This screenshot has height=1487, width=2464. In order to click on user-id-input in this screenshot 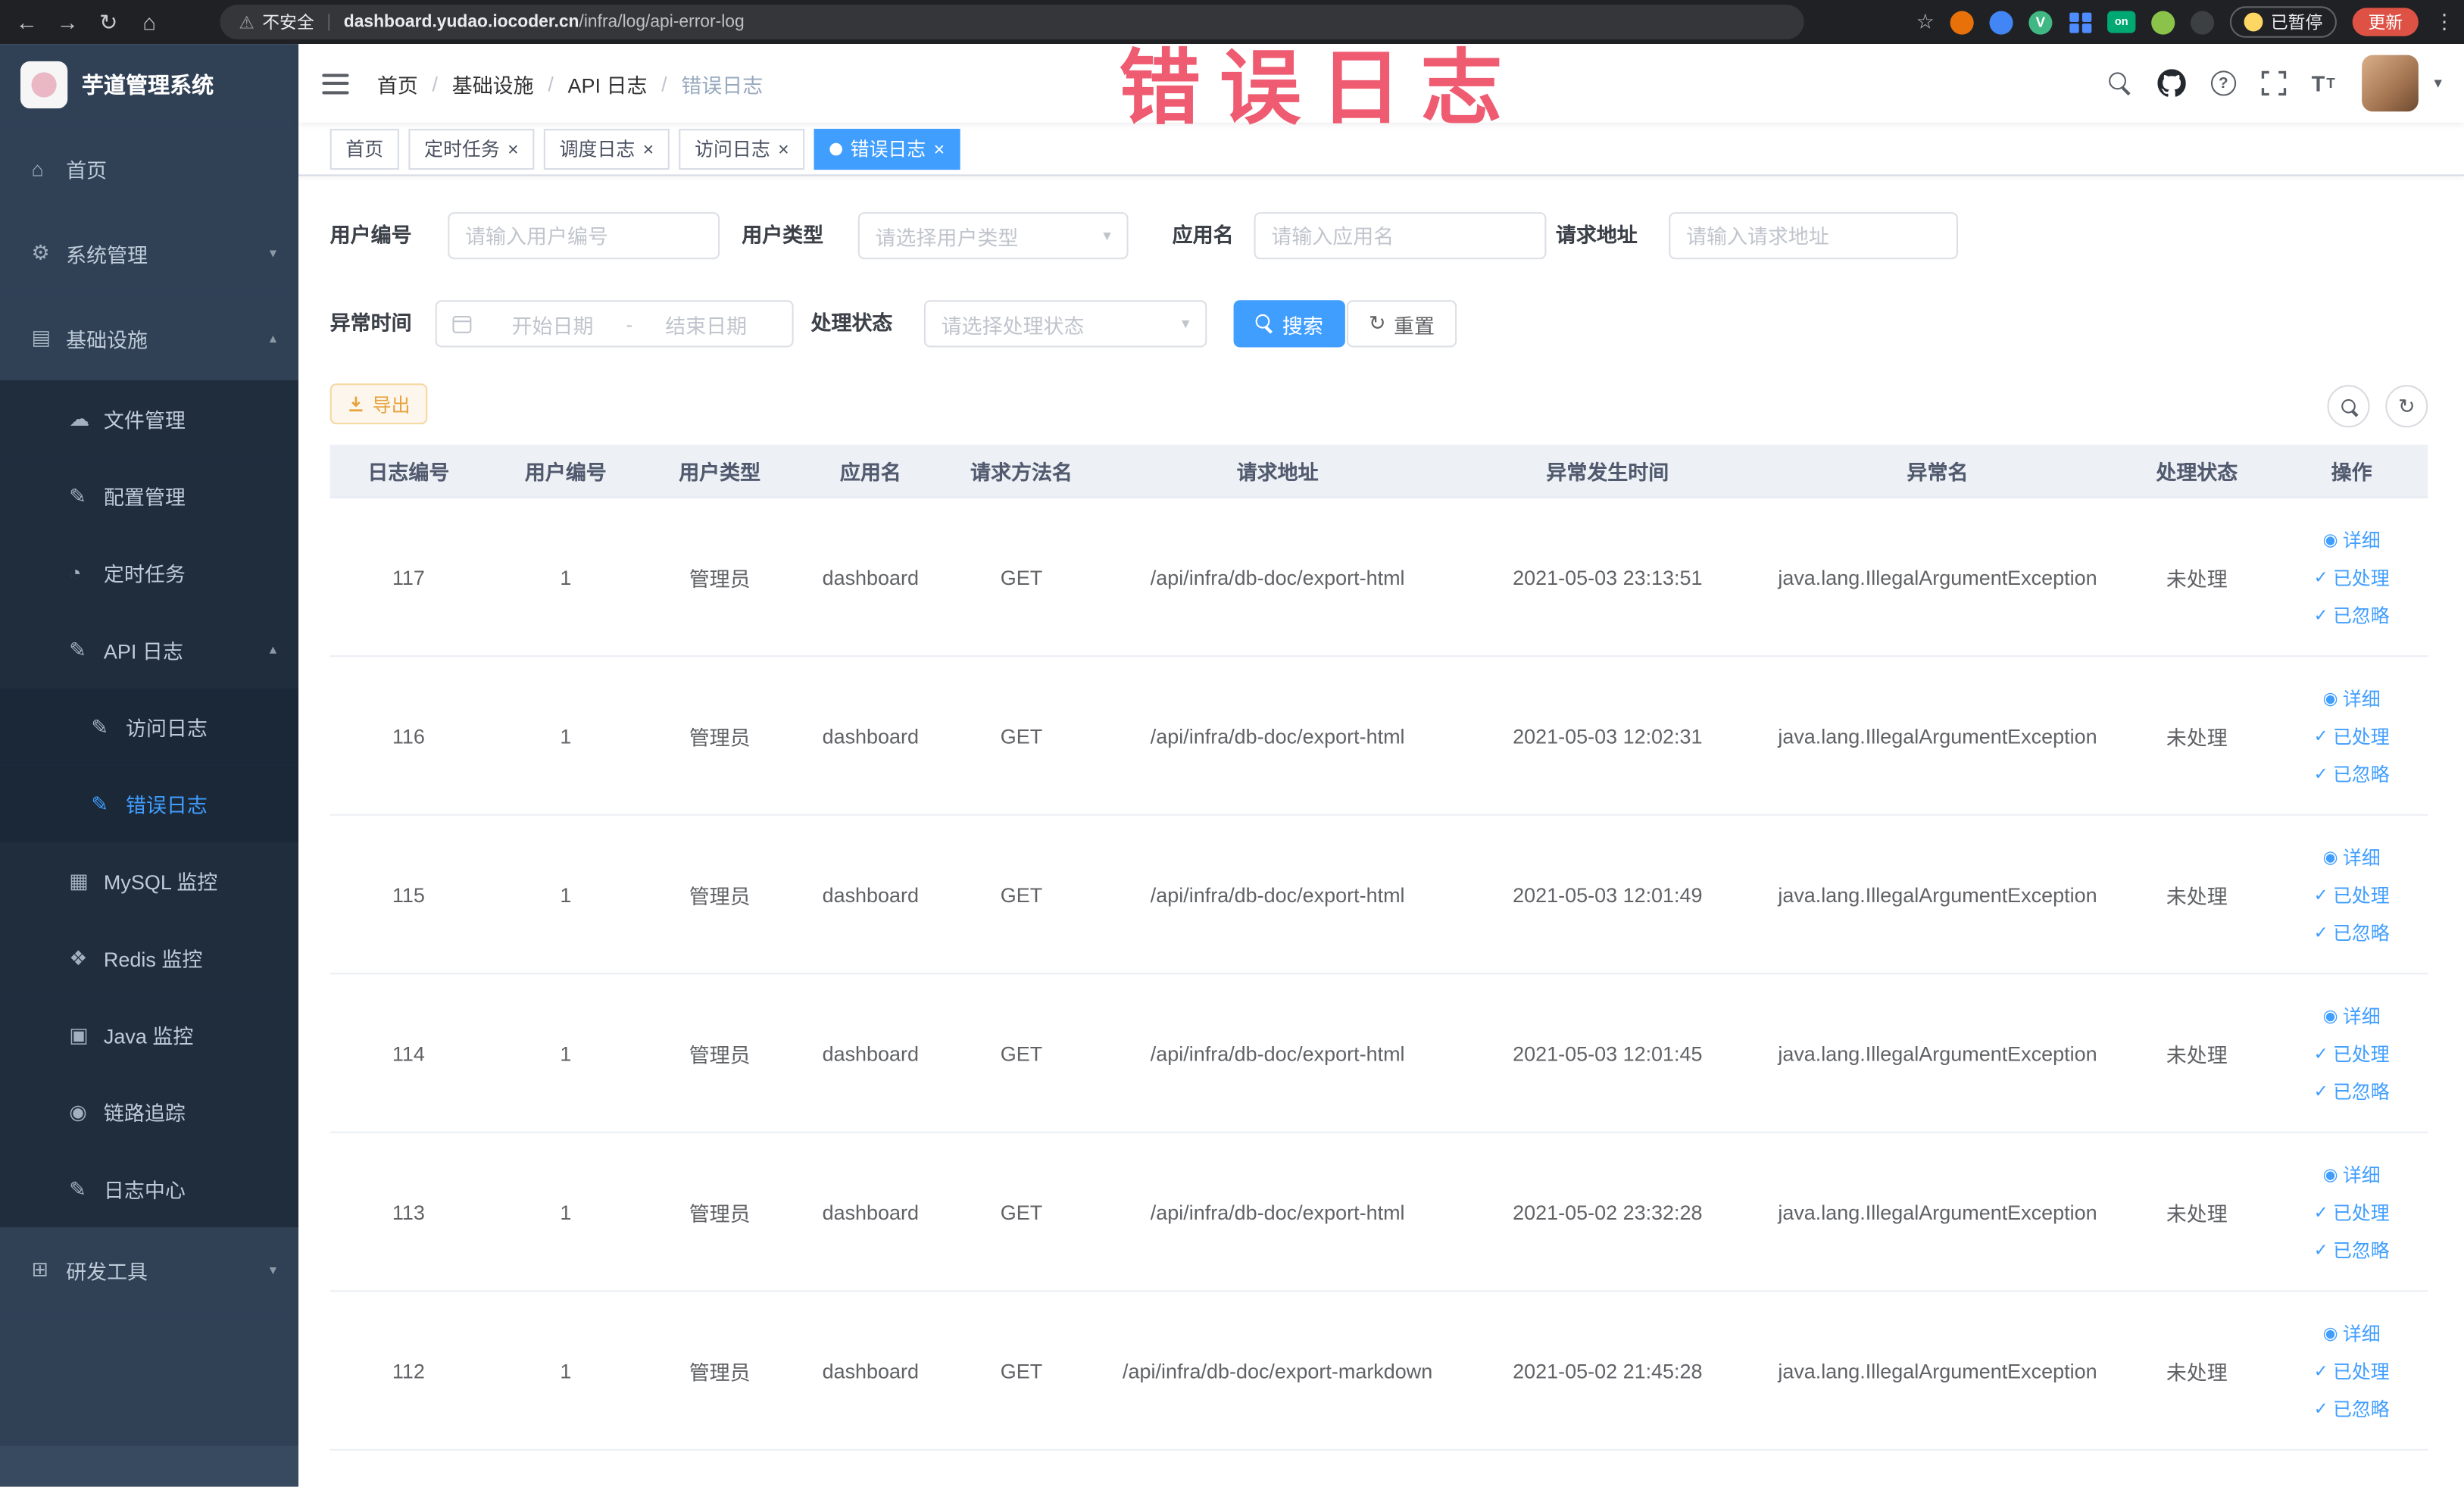, I will do `click(584, 236)`.